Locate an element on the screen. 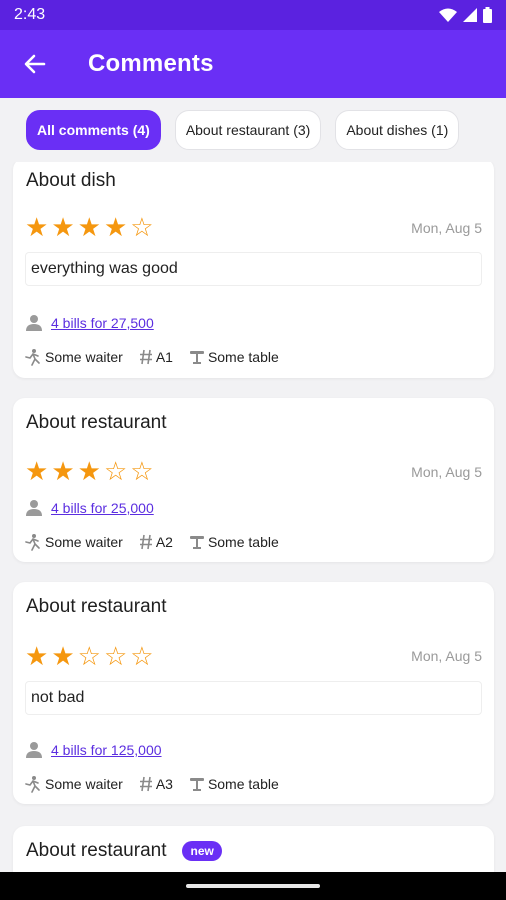 The width and height of the screenshot is (506, 900). table-code: A3 is located at coordinates (164, 784).